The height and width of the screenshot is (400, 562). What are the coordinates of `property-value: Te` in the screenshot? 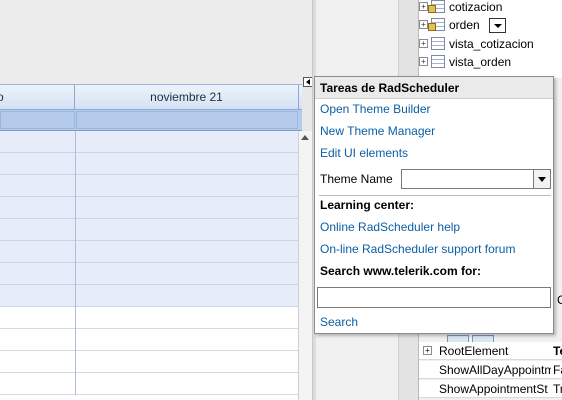 It's located at (557, 350).